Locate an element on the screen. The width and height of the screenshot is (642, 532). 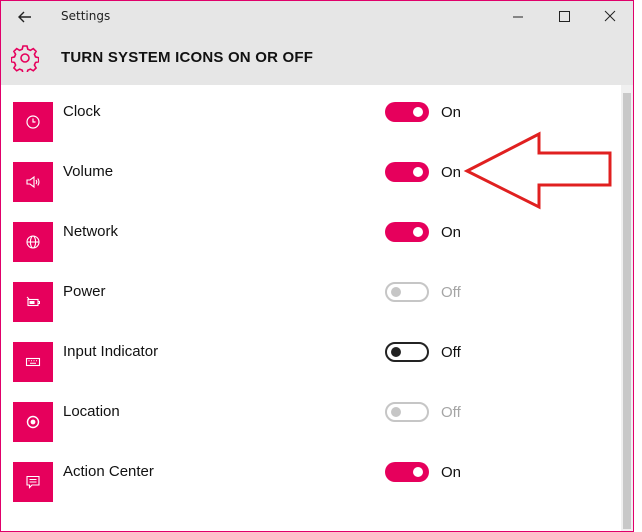
window-title: Settings is located at coordinates (86, 16).